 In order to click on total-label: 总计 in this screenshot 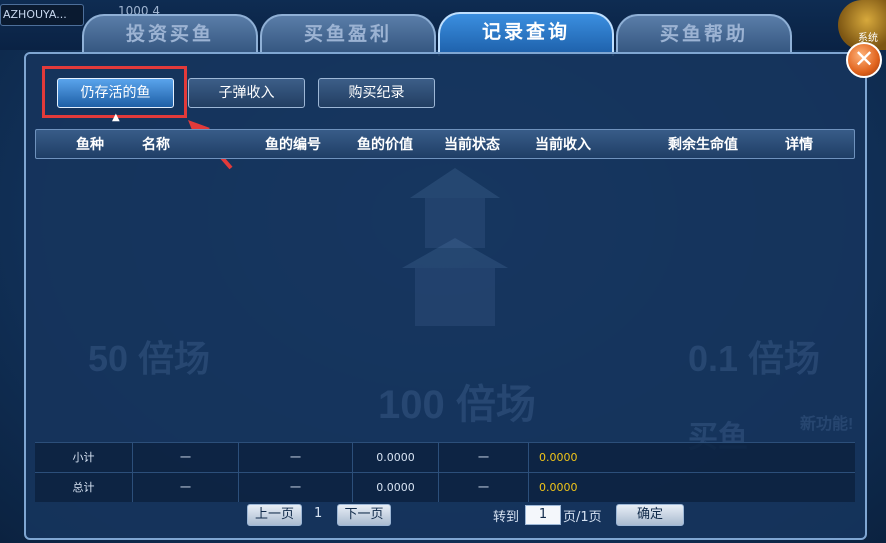, I will do `click(84, 487)`.